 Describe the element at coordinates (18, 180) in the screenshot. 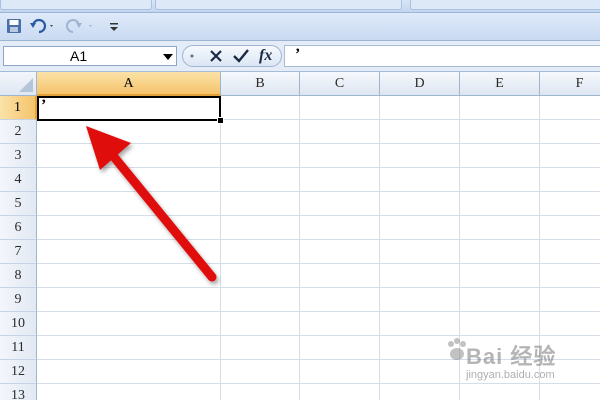

I see `row-header-4: 4` at that location.